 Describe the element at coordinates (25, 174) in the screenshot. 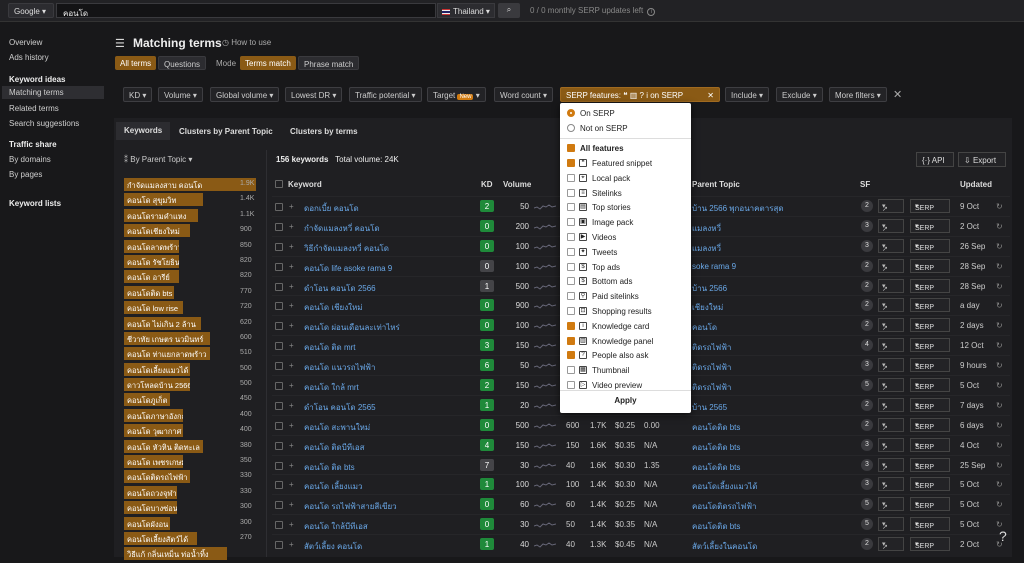

I see `sidebar-item-by-pages: By pages` at that location.